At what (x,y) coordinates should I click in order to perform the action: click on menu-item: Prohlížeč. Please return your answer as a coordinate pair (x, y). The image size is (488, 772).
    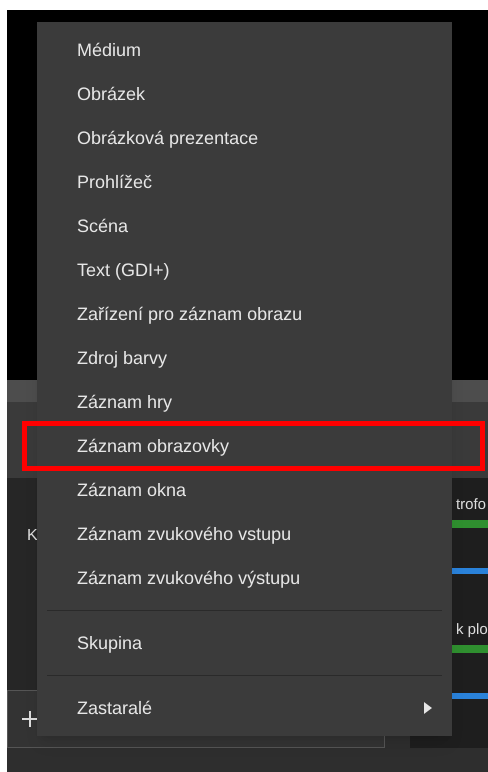
    Looking at the image, I should click on (244, 182).